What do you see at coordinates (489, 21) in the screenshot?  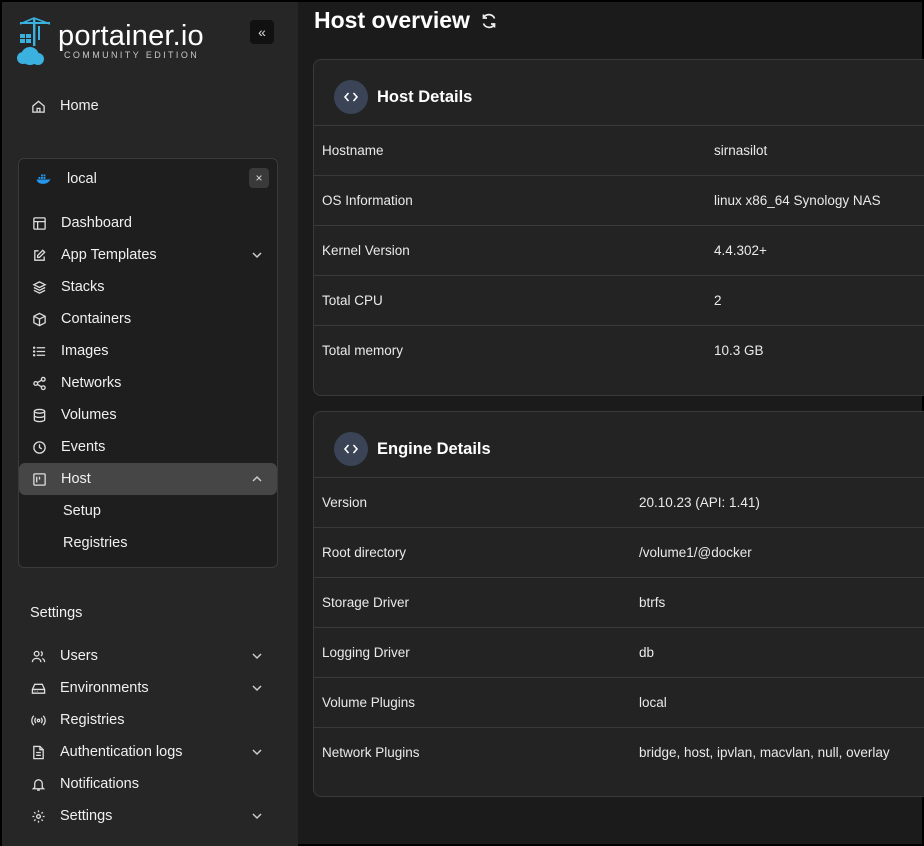 I see `refresh-icon` at bounding box center [489, 21].